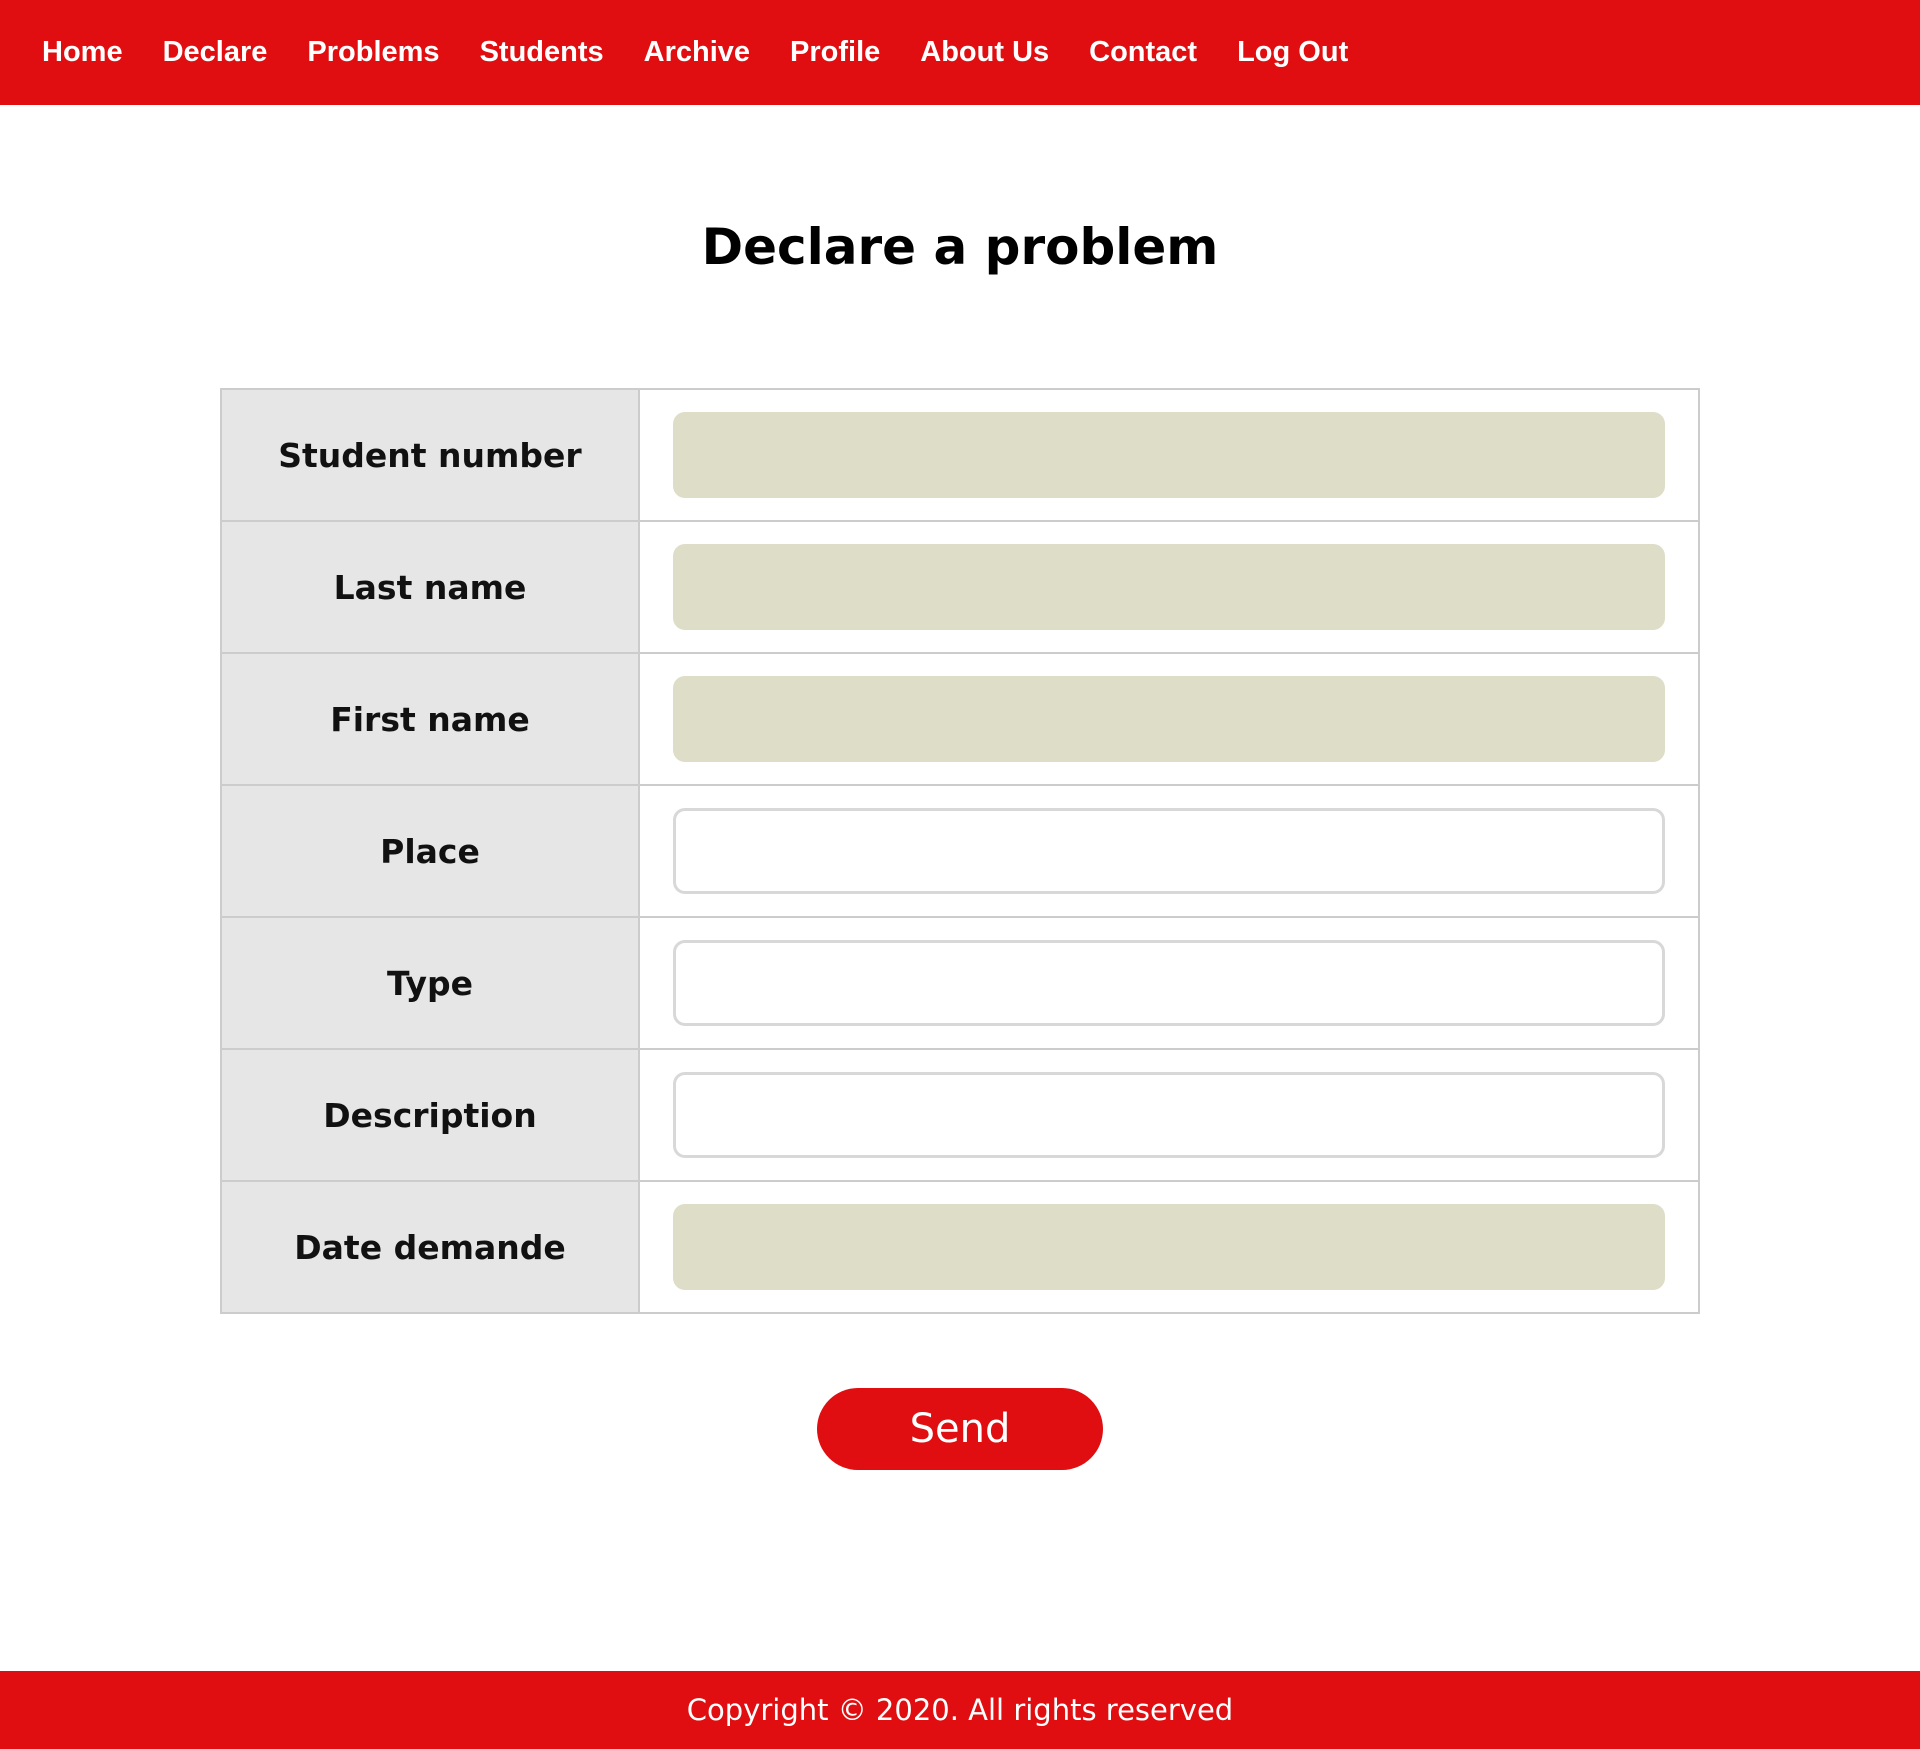 This screenshot has width=1920, height=1749. I want to click on page-title: Declare a problem, so click(960, 247).